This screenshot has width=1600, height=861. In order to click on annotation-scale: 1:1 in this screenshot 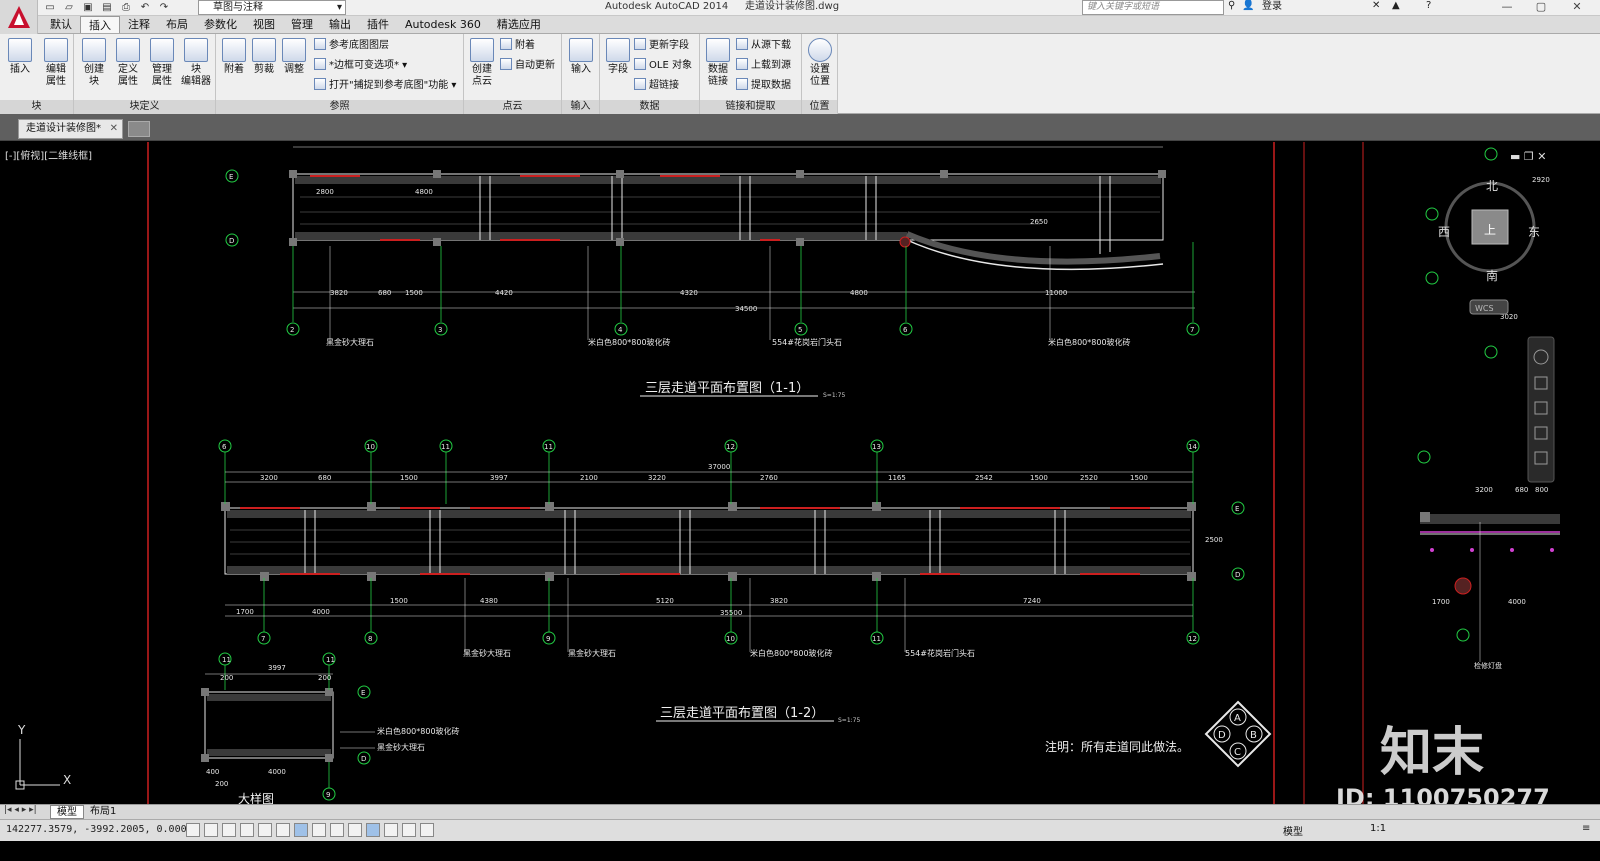, I will do `click(1378, 828)`.